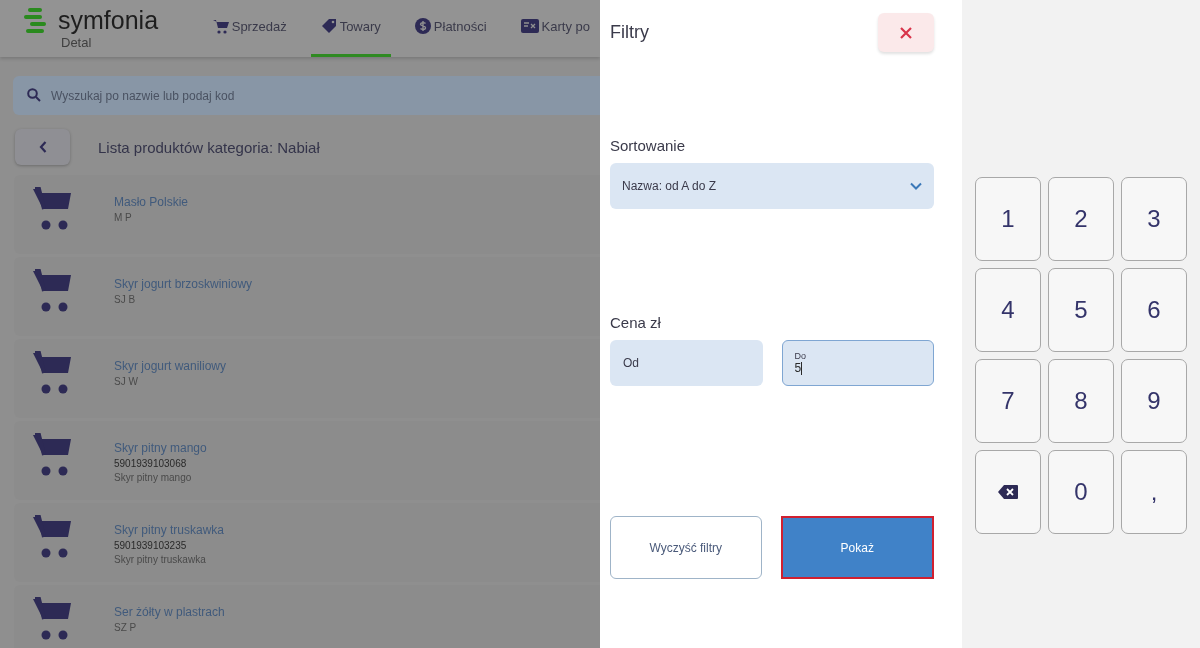 This screenshot has height=648, width=1200. I want to click on product-name: Skyr pitny truskawka, so click(169, 530).